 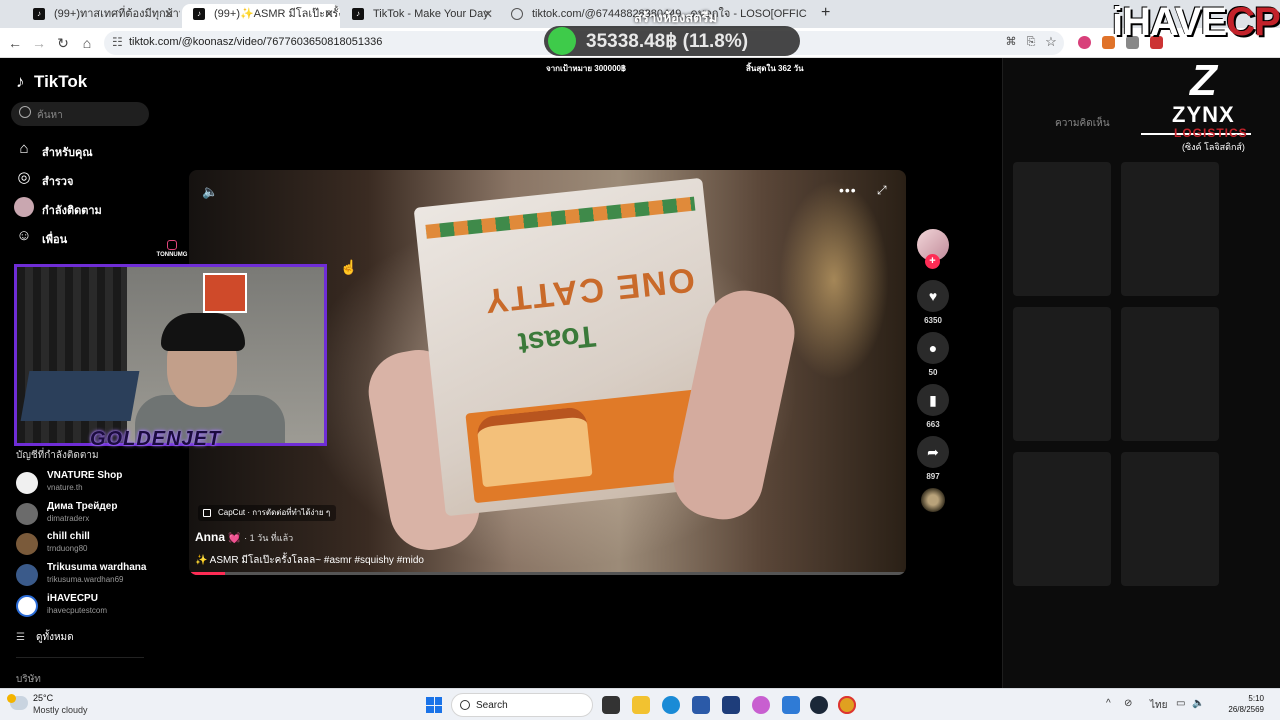 I want to click on capcut-badge: CapCut · การตัดต่อที่ทำได้ง่าย ๆ, so click(x=267, y=513).